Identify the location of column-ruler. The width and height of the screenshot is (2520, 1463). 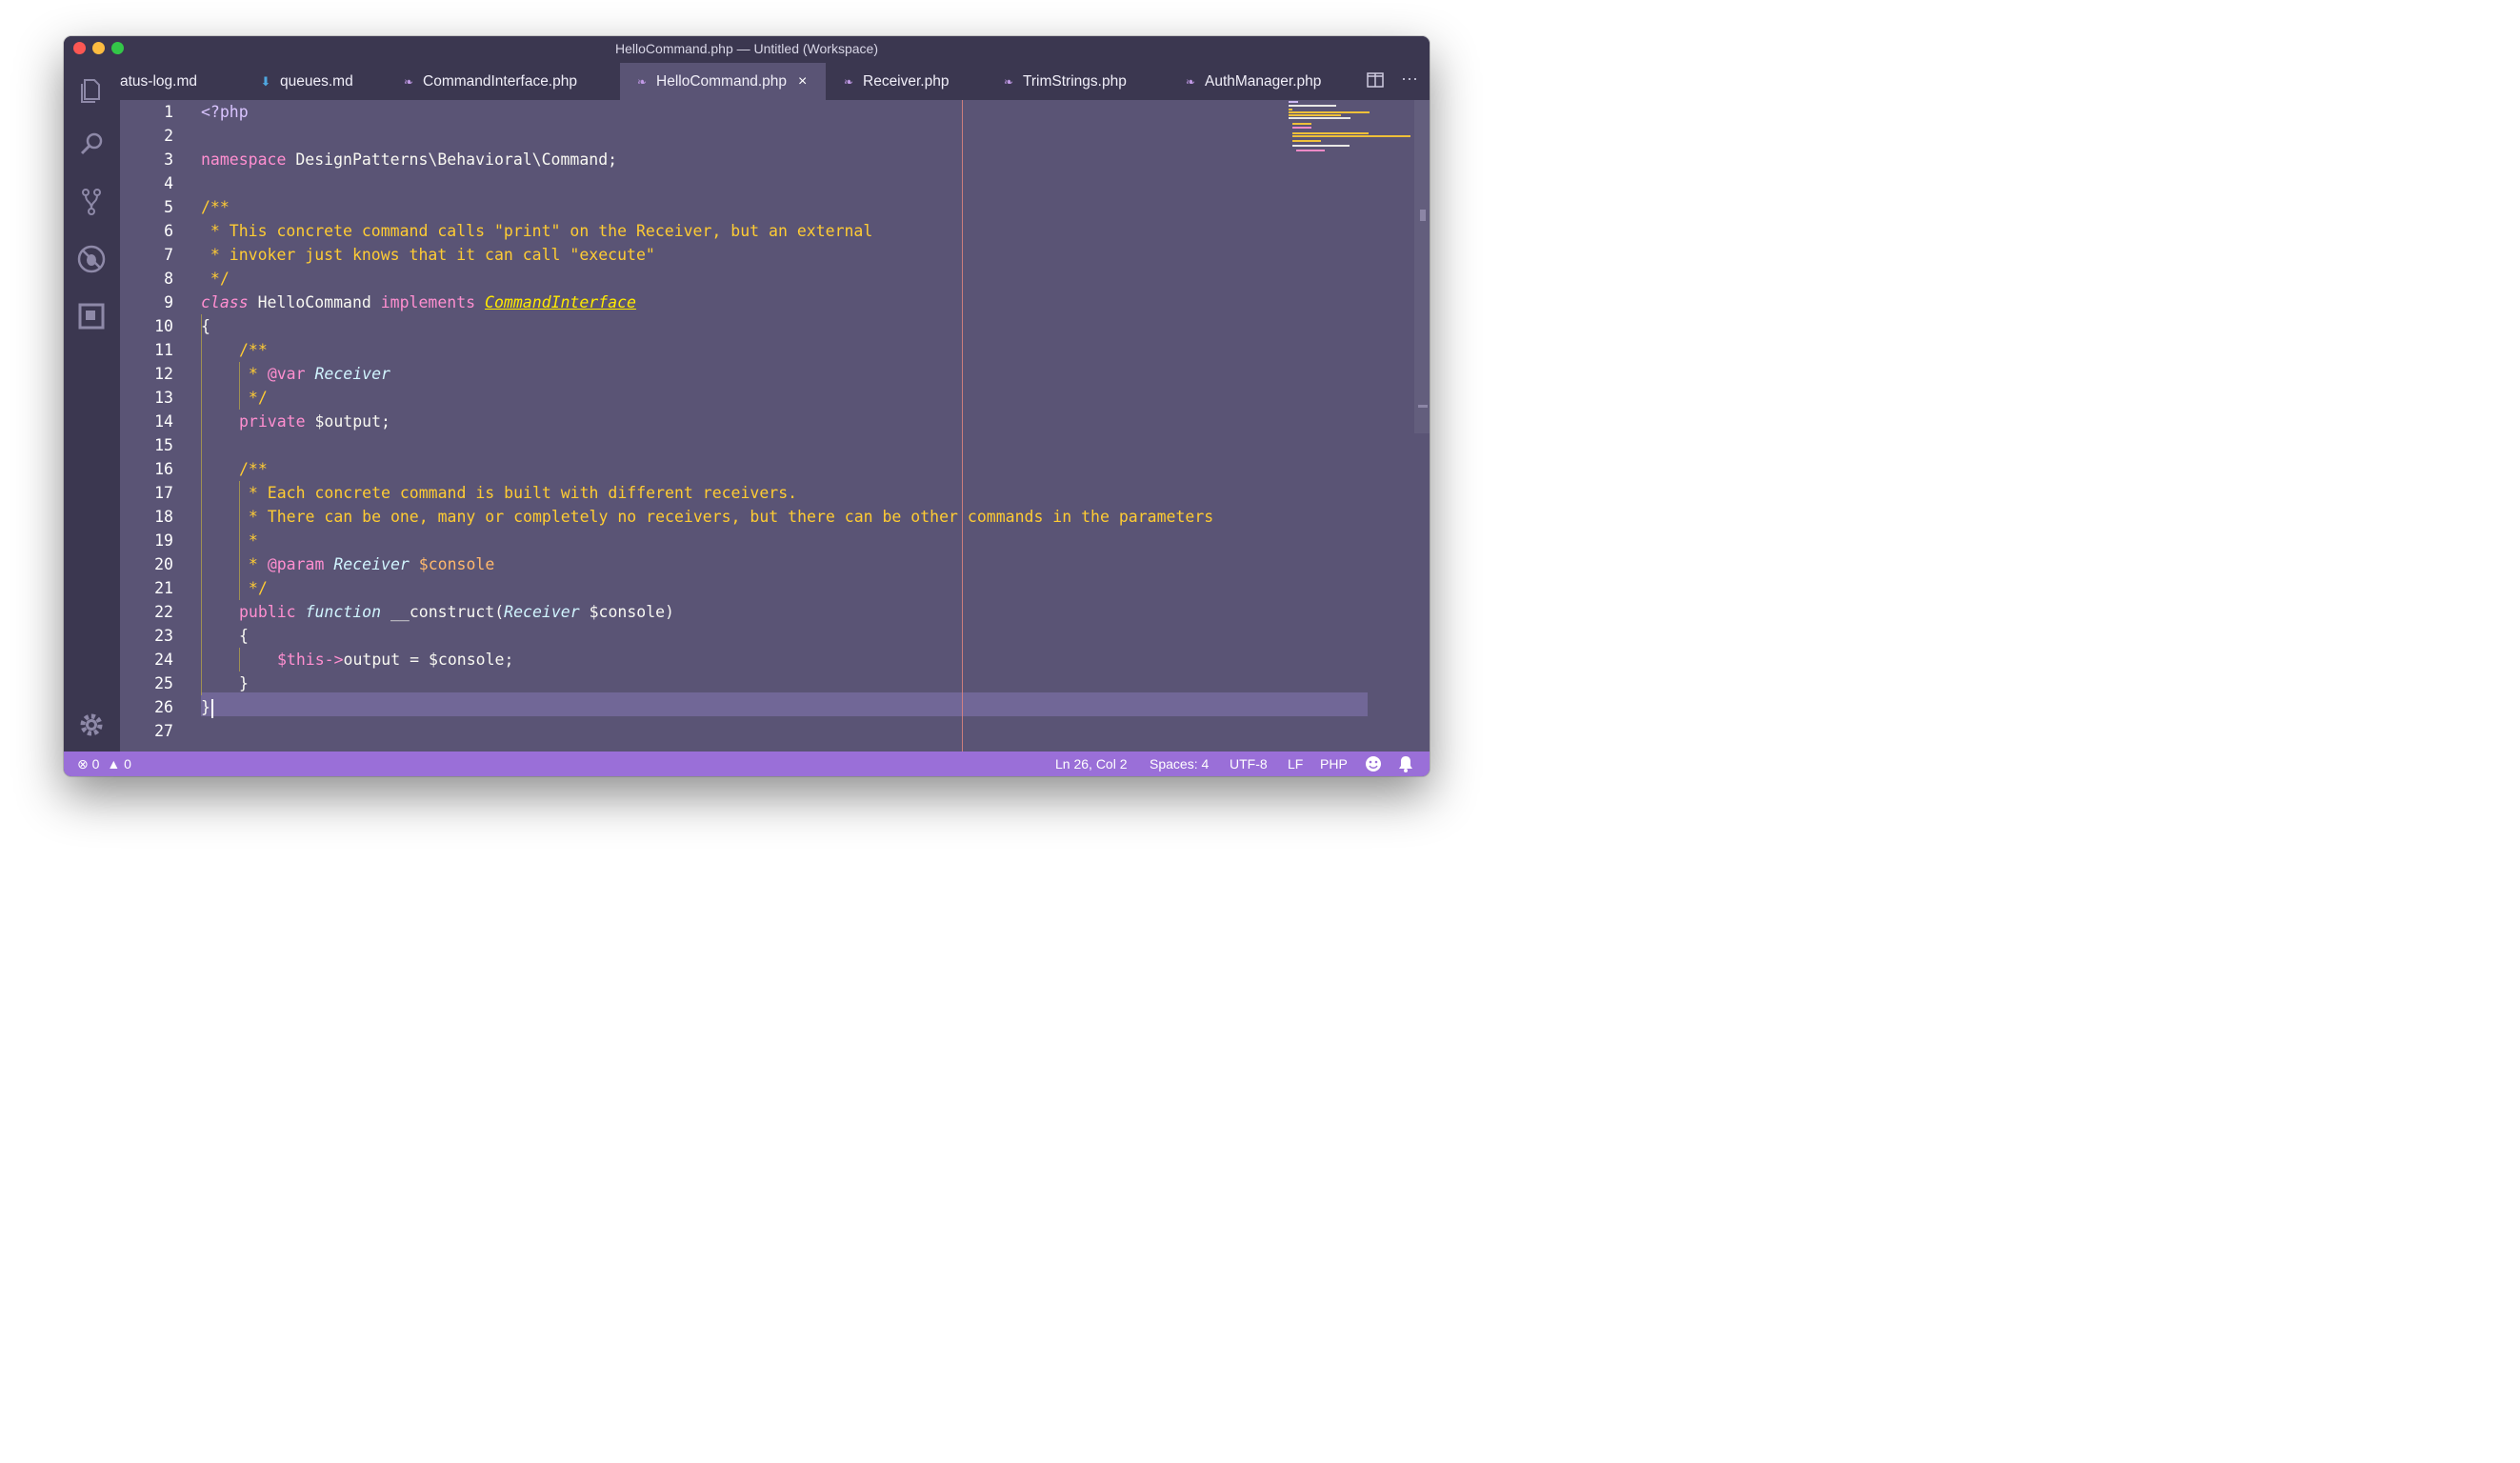
(962, 426).